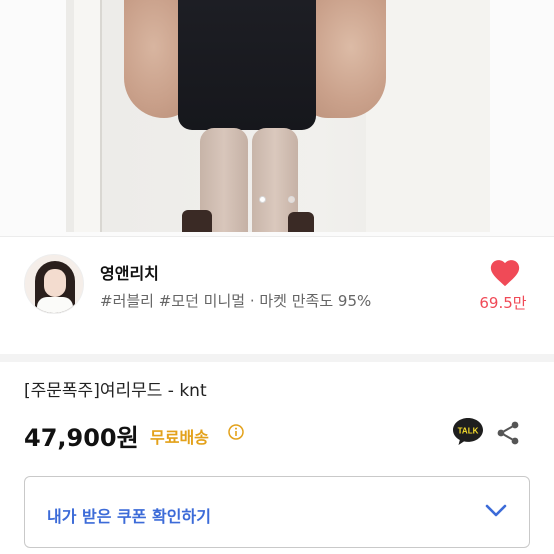 The width and height of the screenshot is (554, 554). Describe the element at coordinates (236, 301) in the screenshot. I see `shop-tags: #러블리 #모던 미니멀 · 마켓 만족도 95%` at that location.